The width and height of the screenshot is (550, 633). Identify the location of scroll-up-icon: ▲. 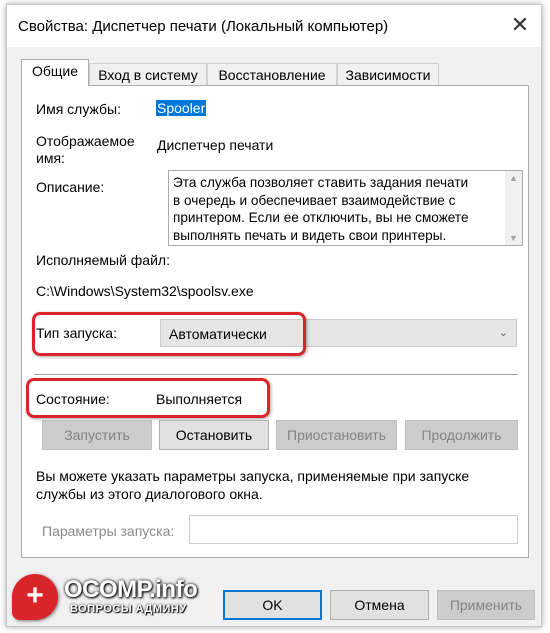
(513, 178).